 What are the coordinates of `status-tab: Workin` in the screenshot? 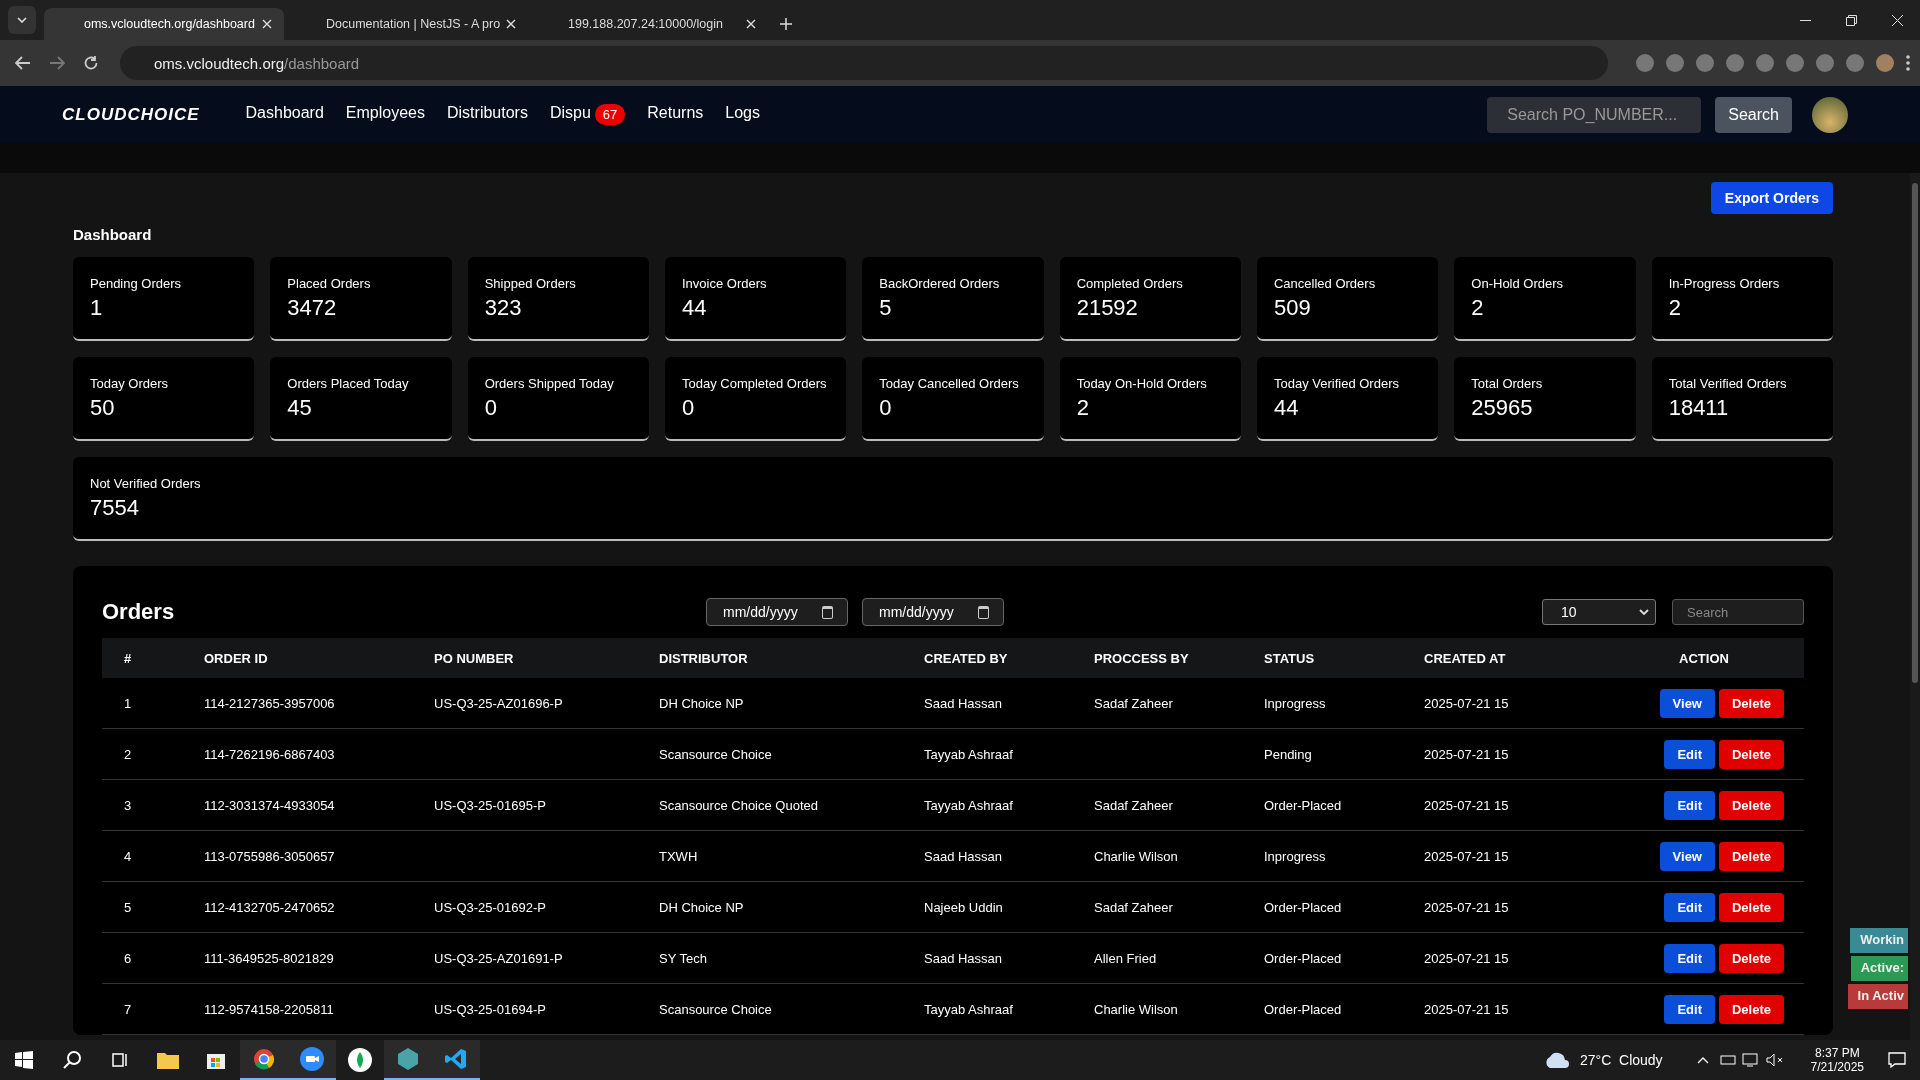 It's located at (1879, 940).